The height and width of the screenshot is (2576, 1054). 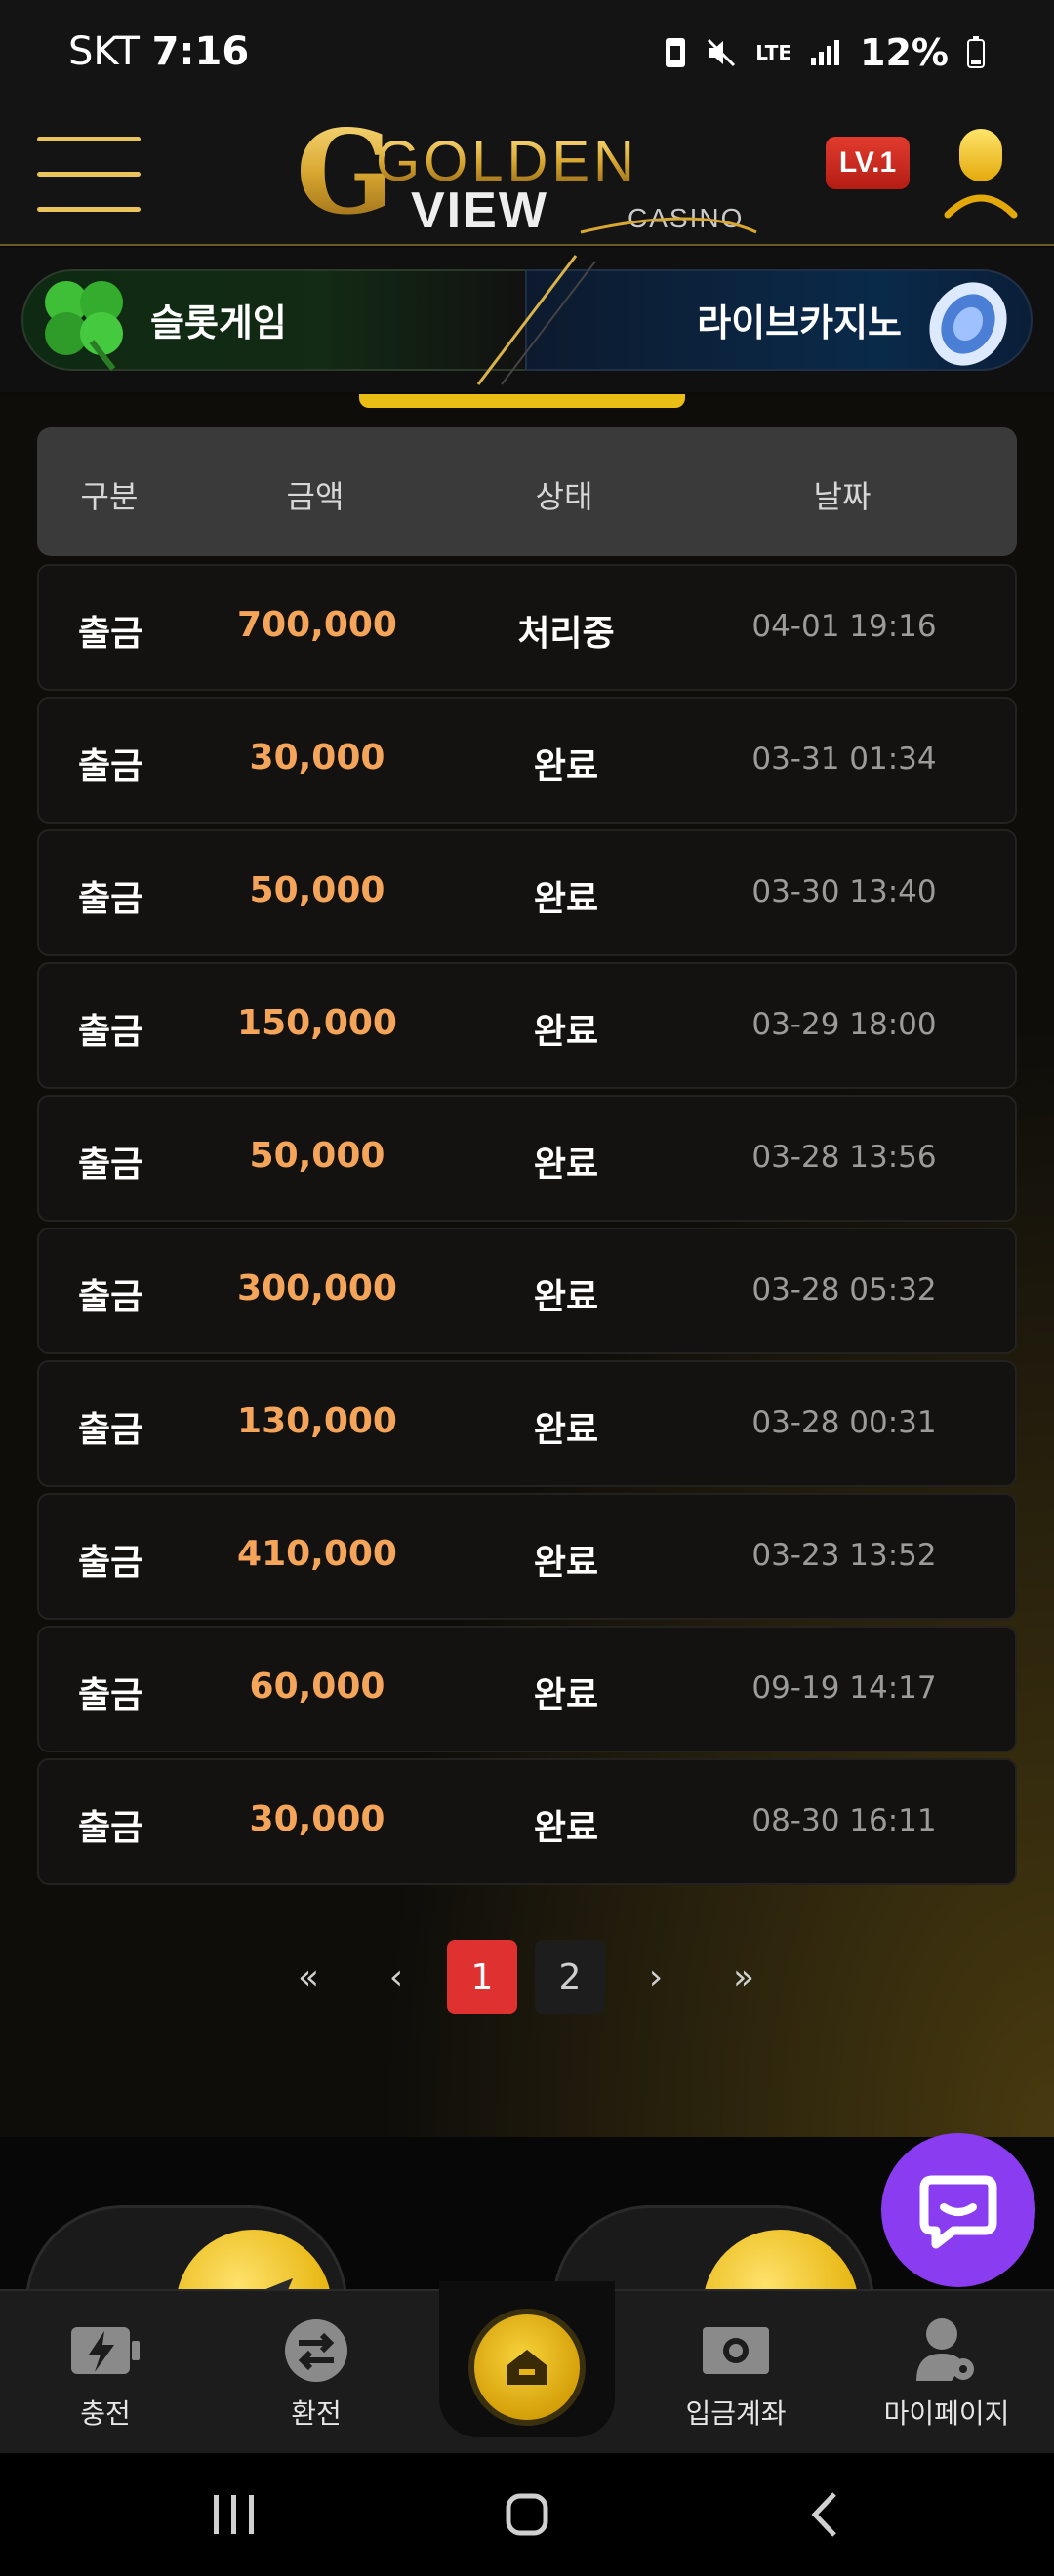 I want to click on nav-deposit-account: 입금계좌, so click(x=736, y=2379).